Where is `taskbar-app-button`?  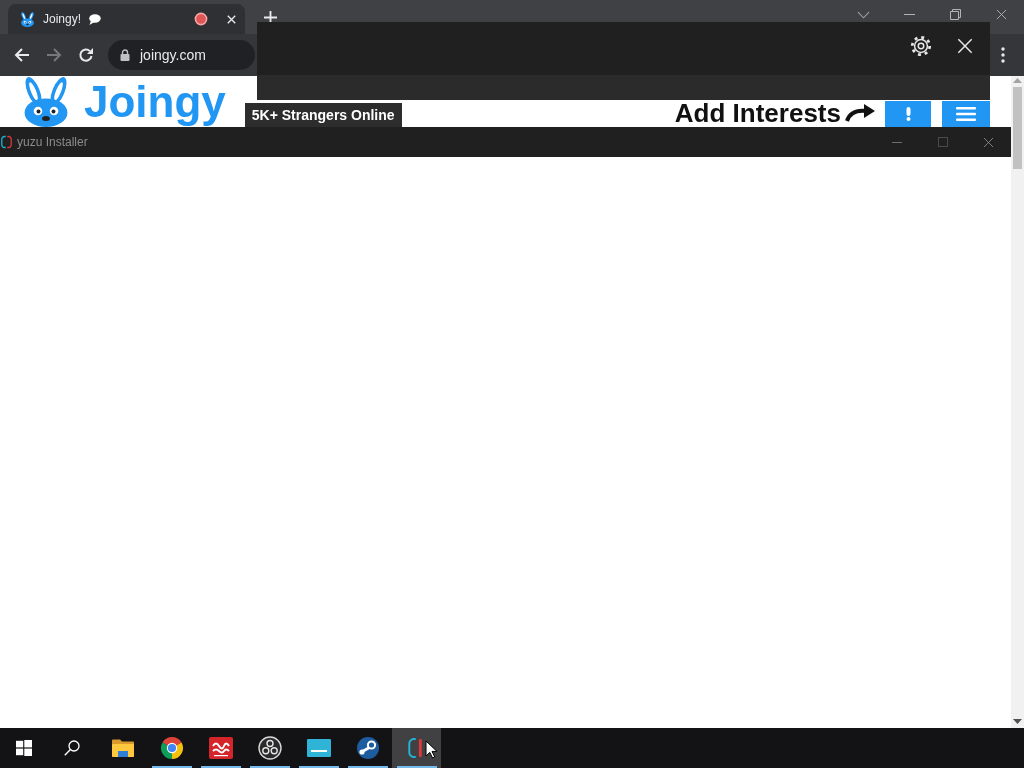 taskbar-app-button is located at coordinates (416, 748).